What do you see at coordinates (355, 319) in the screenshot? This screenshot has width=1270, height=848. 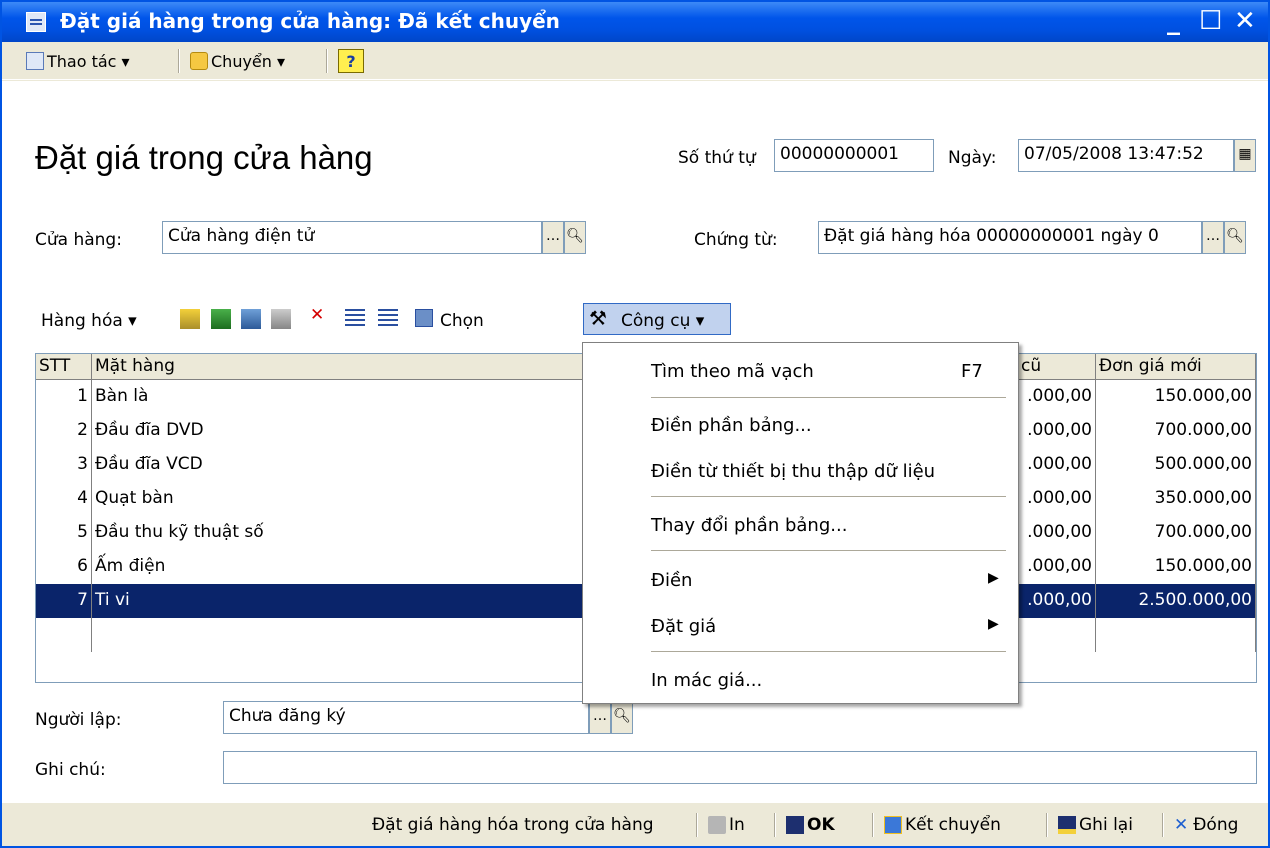 I see `sort-ascending-icon` at bounding box center [355, 319].